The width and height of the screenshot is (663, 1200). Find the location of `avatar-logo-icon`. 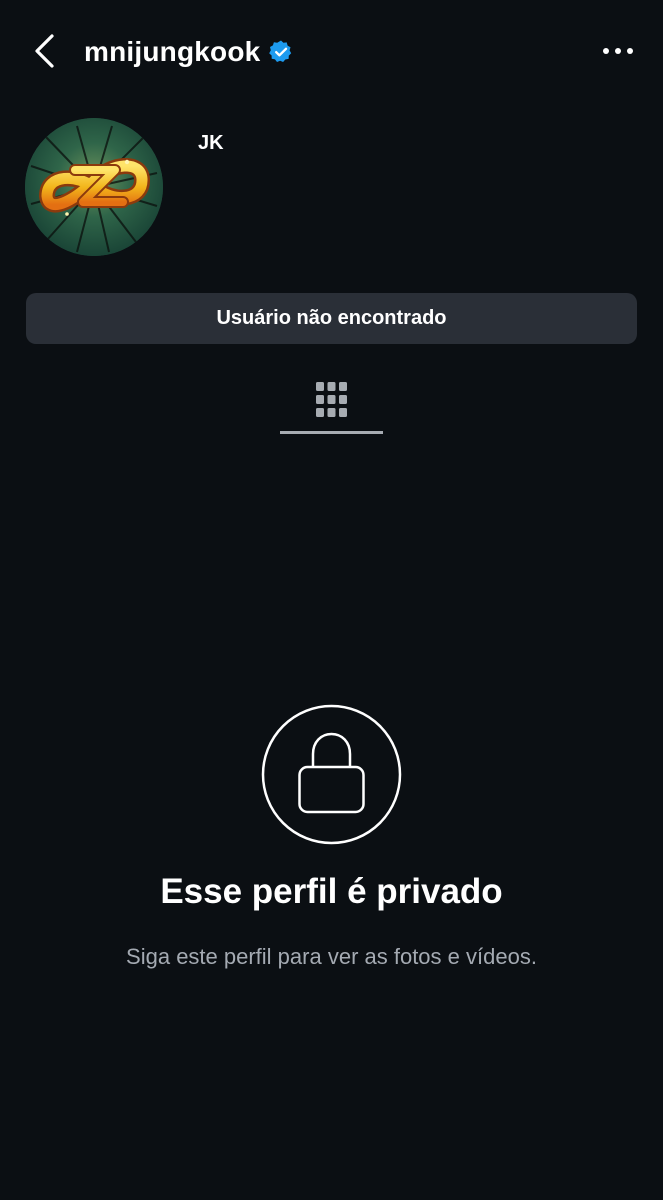

avatar-logo-icon is located at coordinates (94, 187).